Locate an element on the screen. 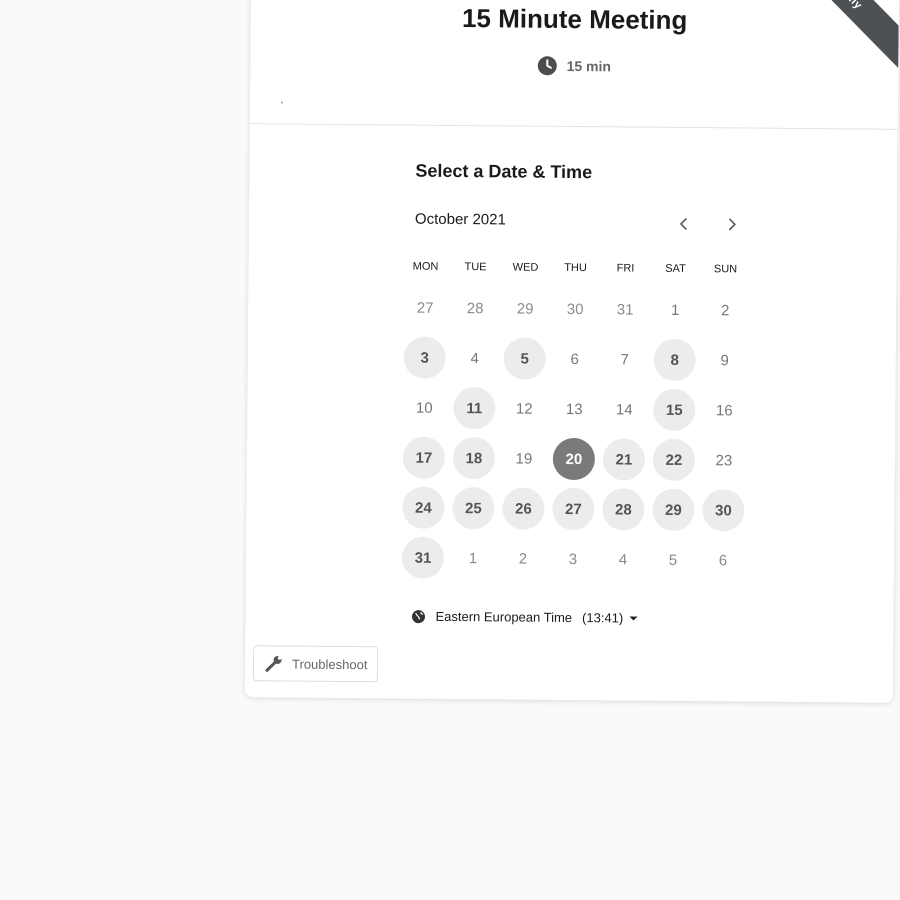 The image size is (900, 900). calendar-day-number: 8 is located at coordinates (674, 360).